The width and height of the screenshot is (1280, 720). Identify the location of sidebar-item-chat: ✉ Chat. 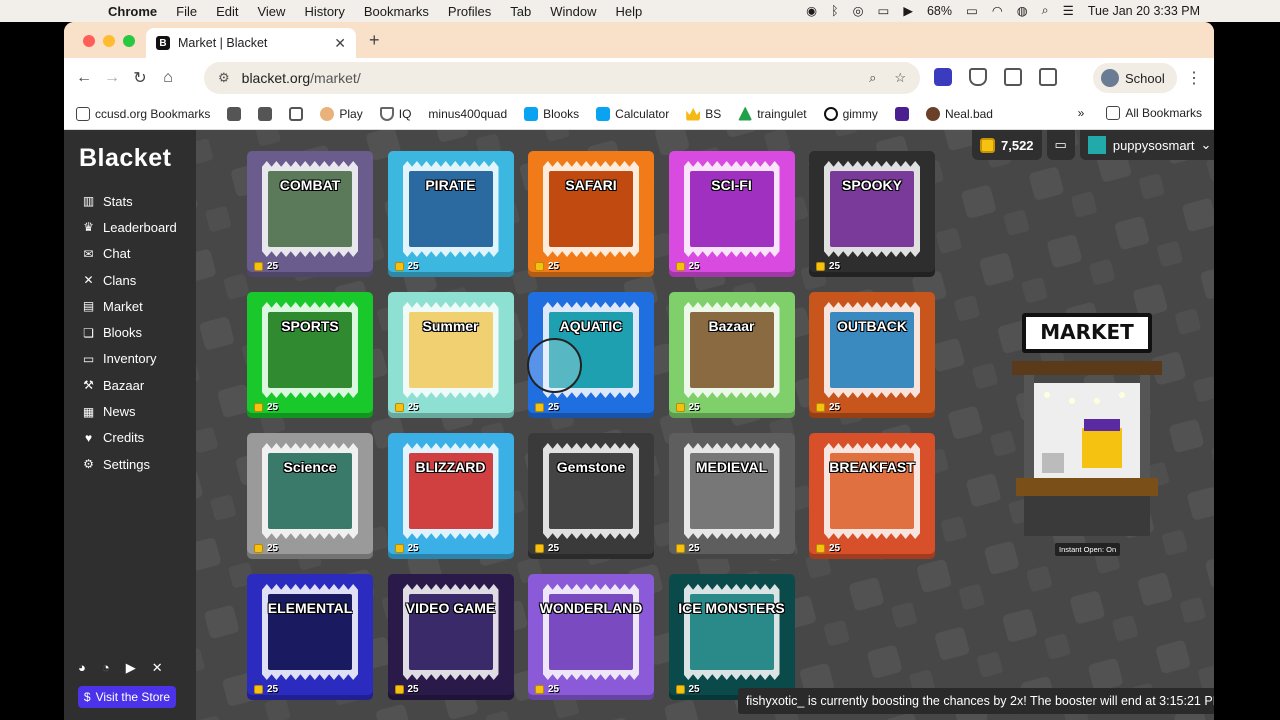
(129, 254).